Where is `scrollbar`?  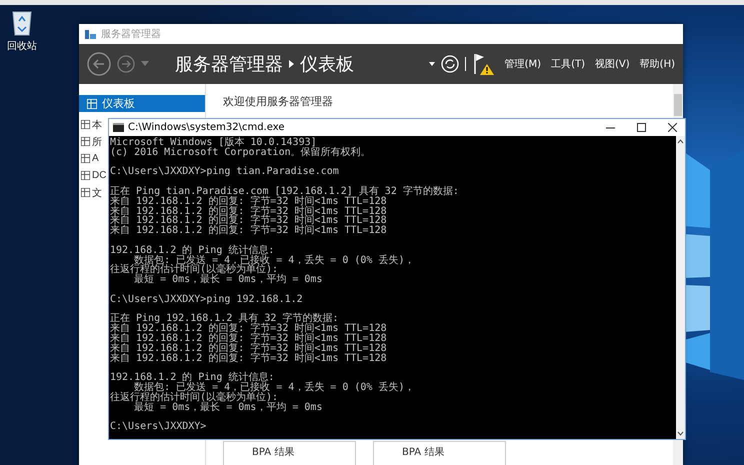 scrollbar is located at coordinates (680, 287).